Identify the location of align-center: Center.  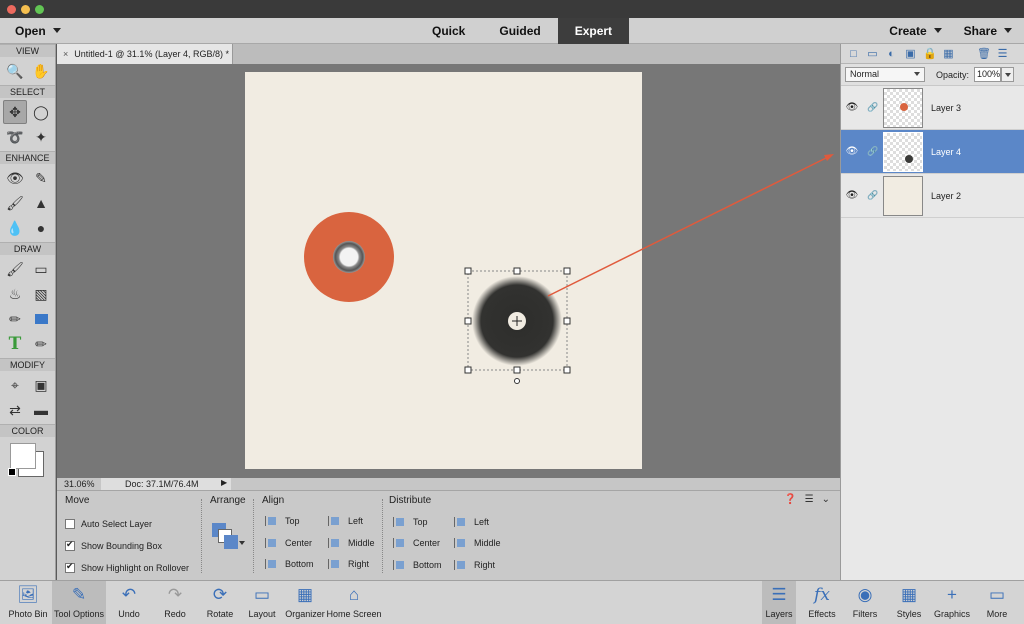
(288, 543).